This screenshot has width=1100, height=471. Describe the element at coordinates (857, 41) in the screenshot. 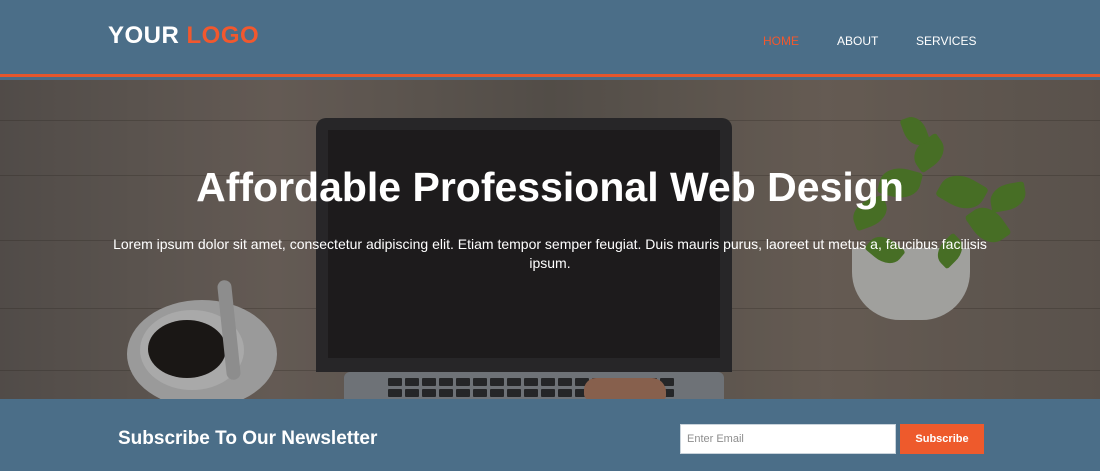

I see `nav-about-link: ABOUT` at that location.